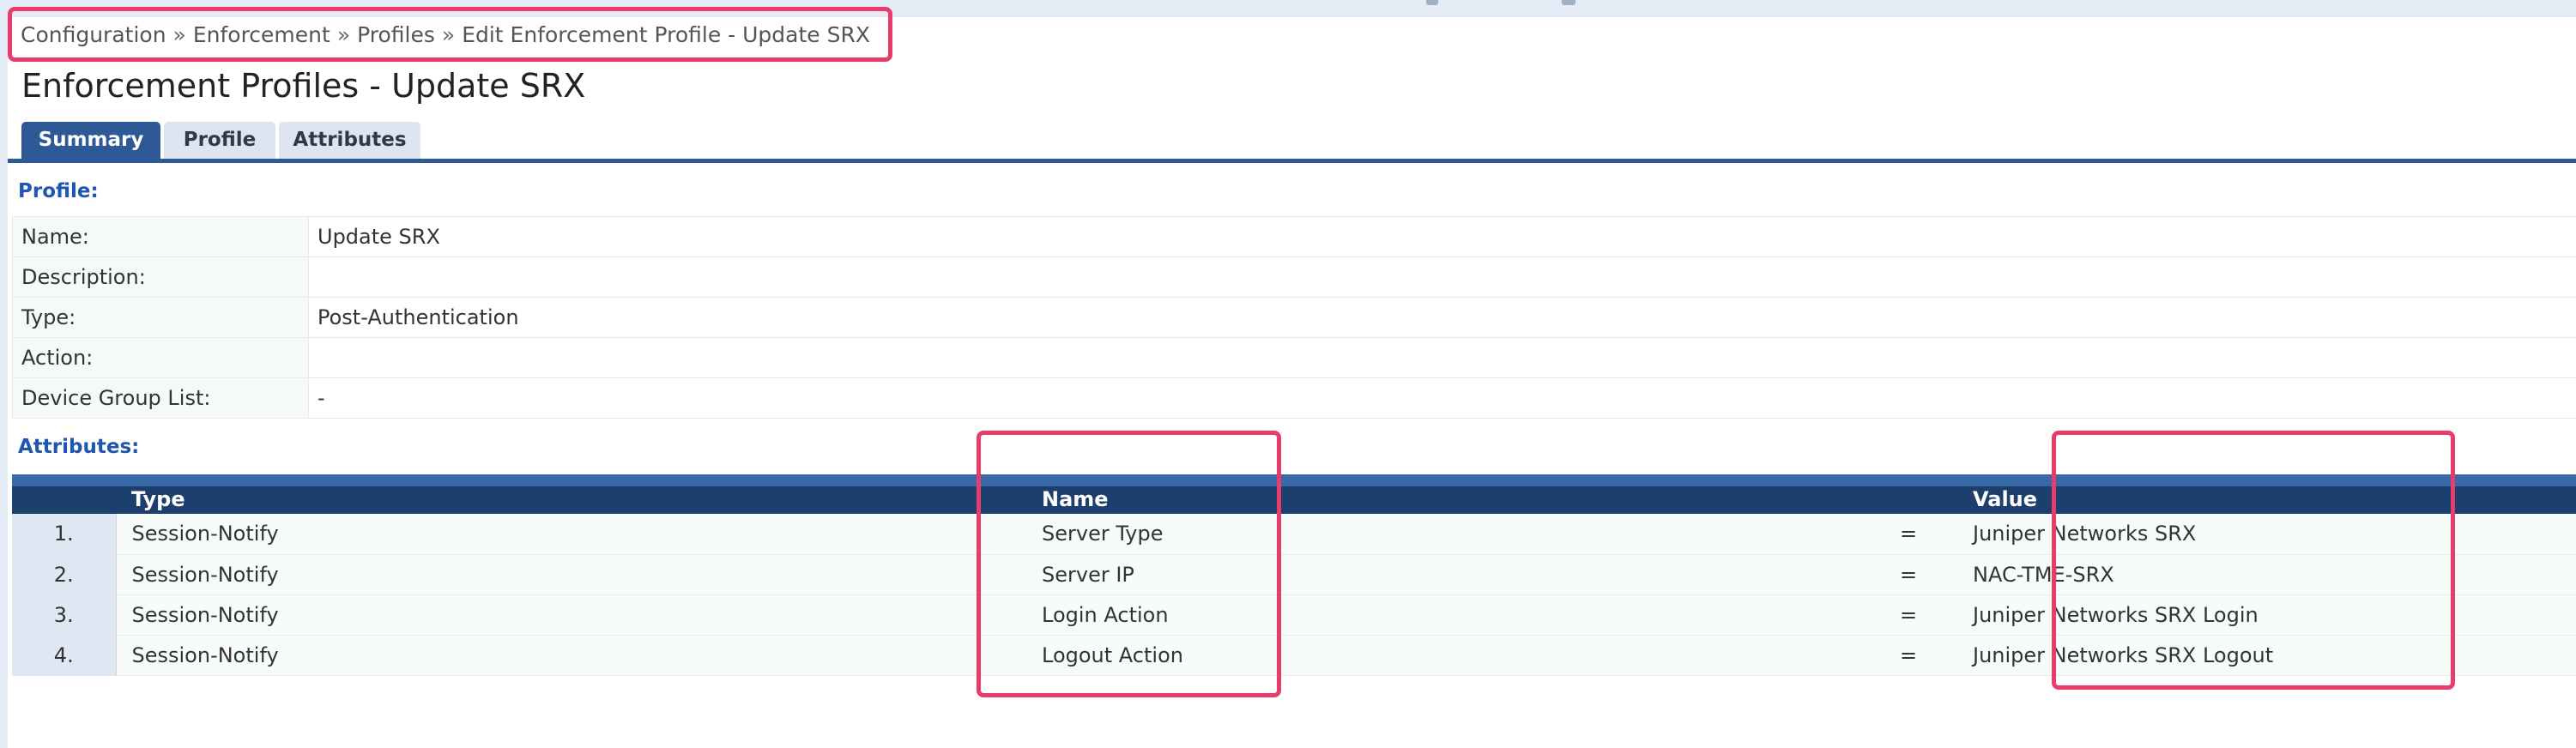  I want to click on profile-row-name: Name: Update SRX, so click(1294, 236).